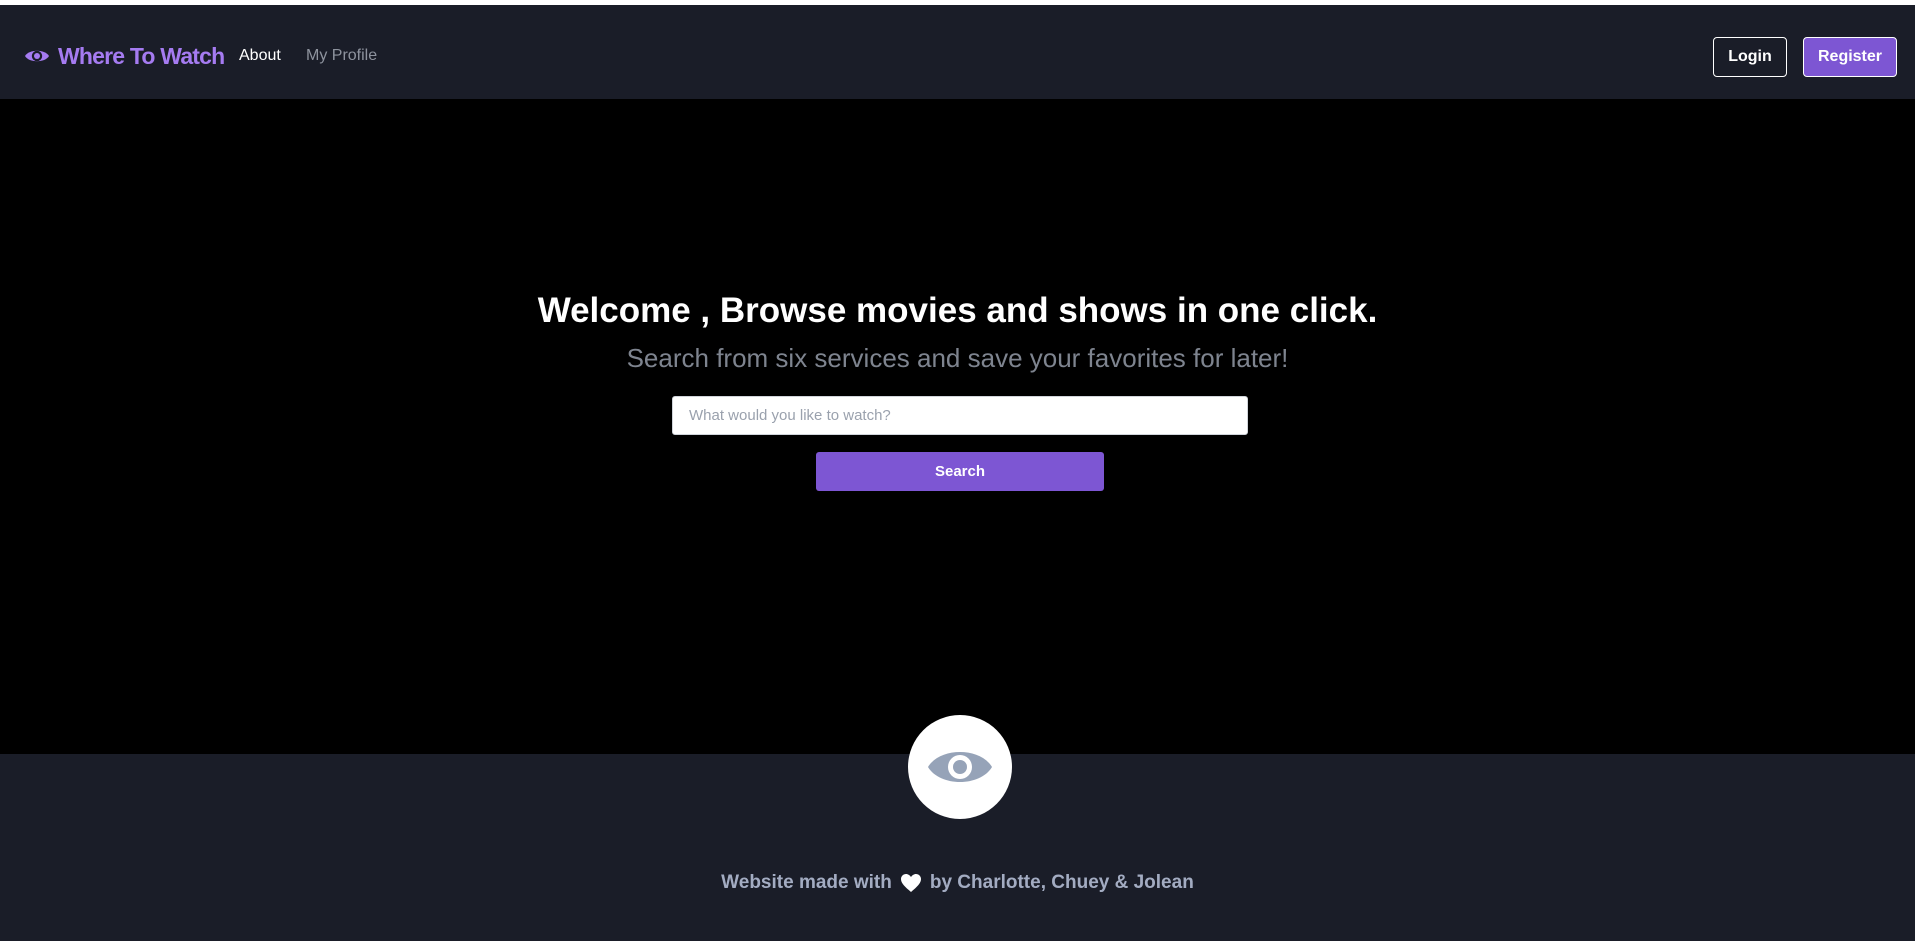 Image resolution: width=1915 pixels, height=941 pixels. What do you see at coordinates (141, 55) in the screenshot?
I see `brand-name: Where To Watch` at bounding box center [141, 55].